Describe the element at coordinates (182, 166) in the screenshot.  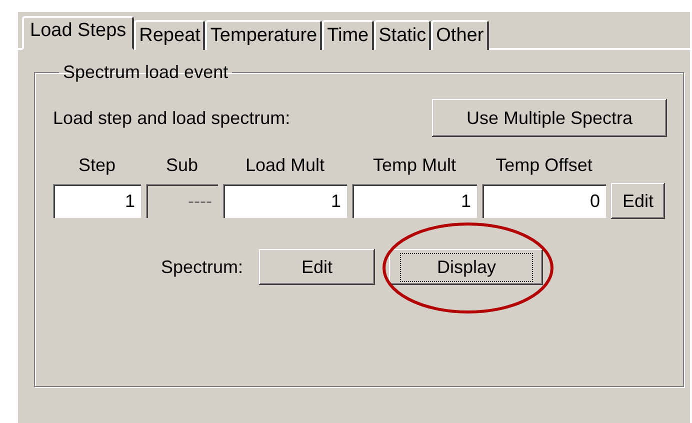
I see `field-label: Sub` at that location.